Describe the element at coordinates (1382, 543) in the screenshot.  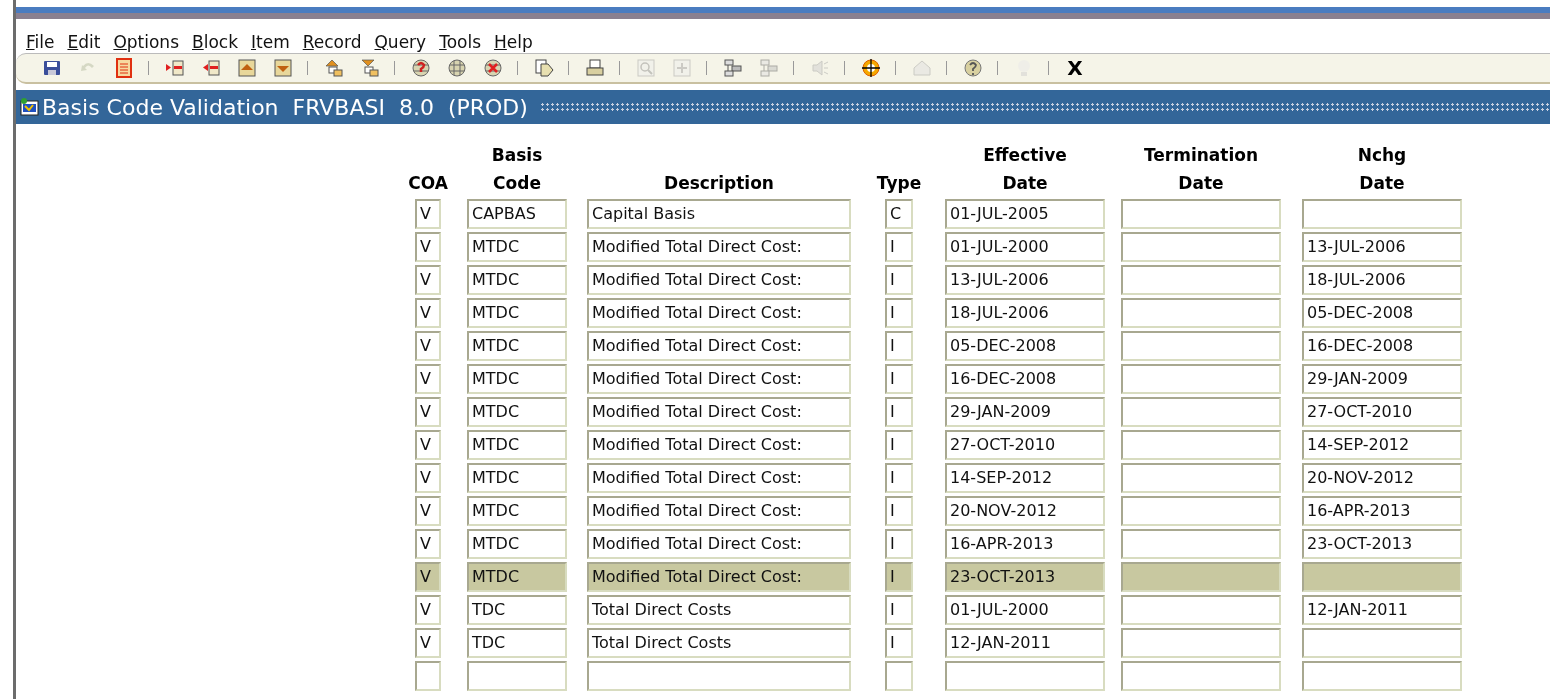
I see `text-field: 23-OCT-2013` at that location.